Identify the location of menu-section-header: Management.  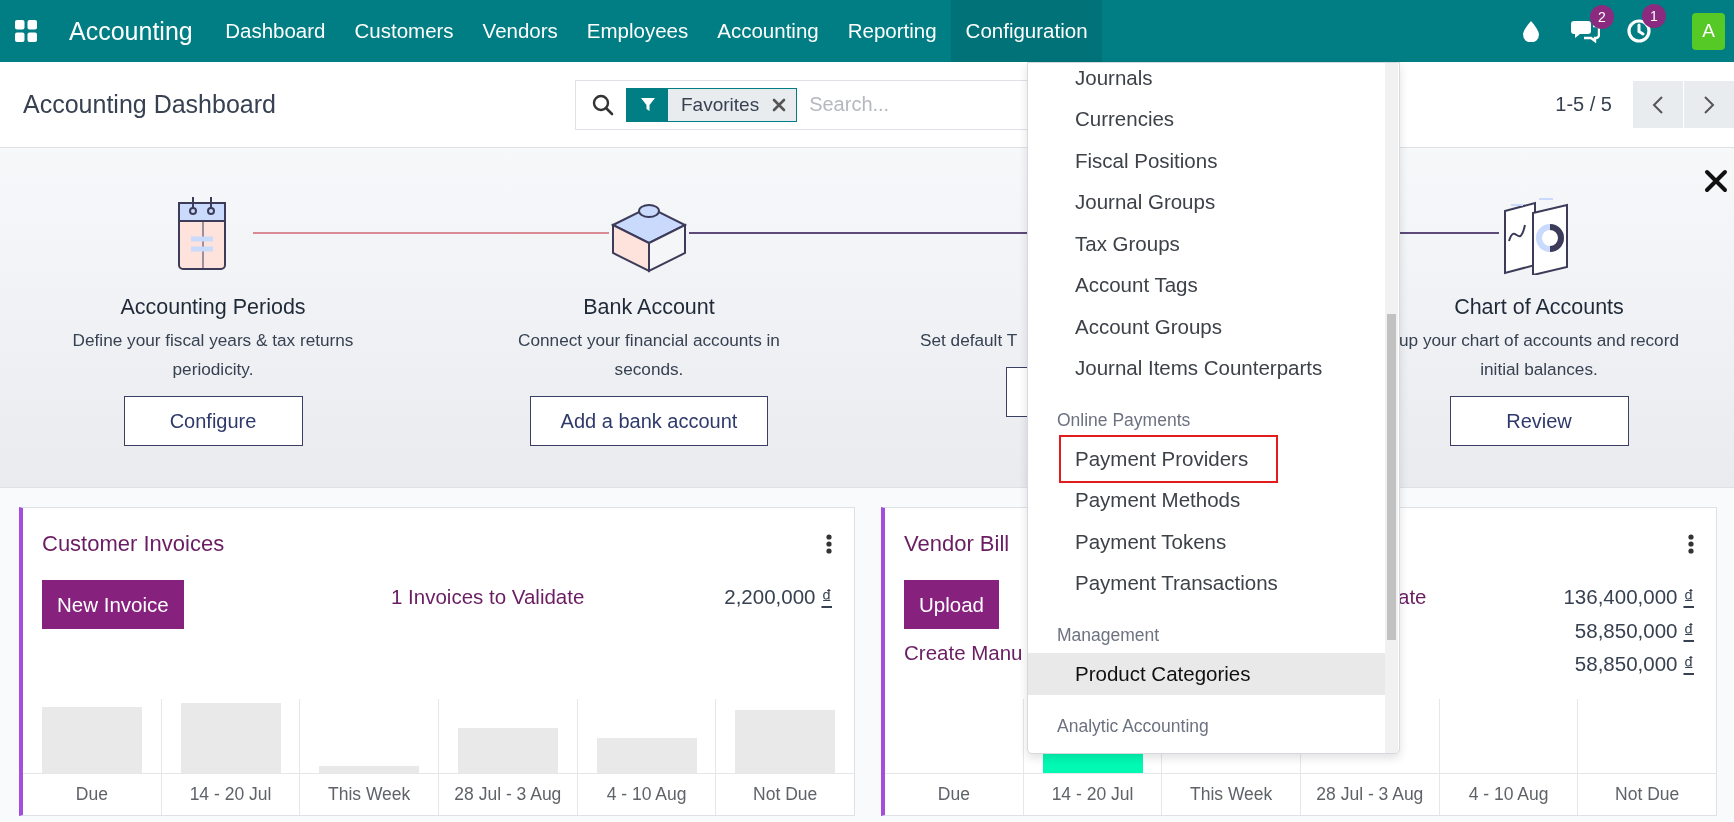
(1108, 635).